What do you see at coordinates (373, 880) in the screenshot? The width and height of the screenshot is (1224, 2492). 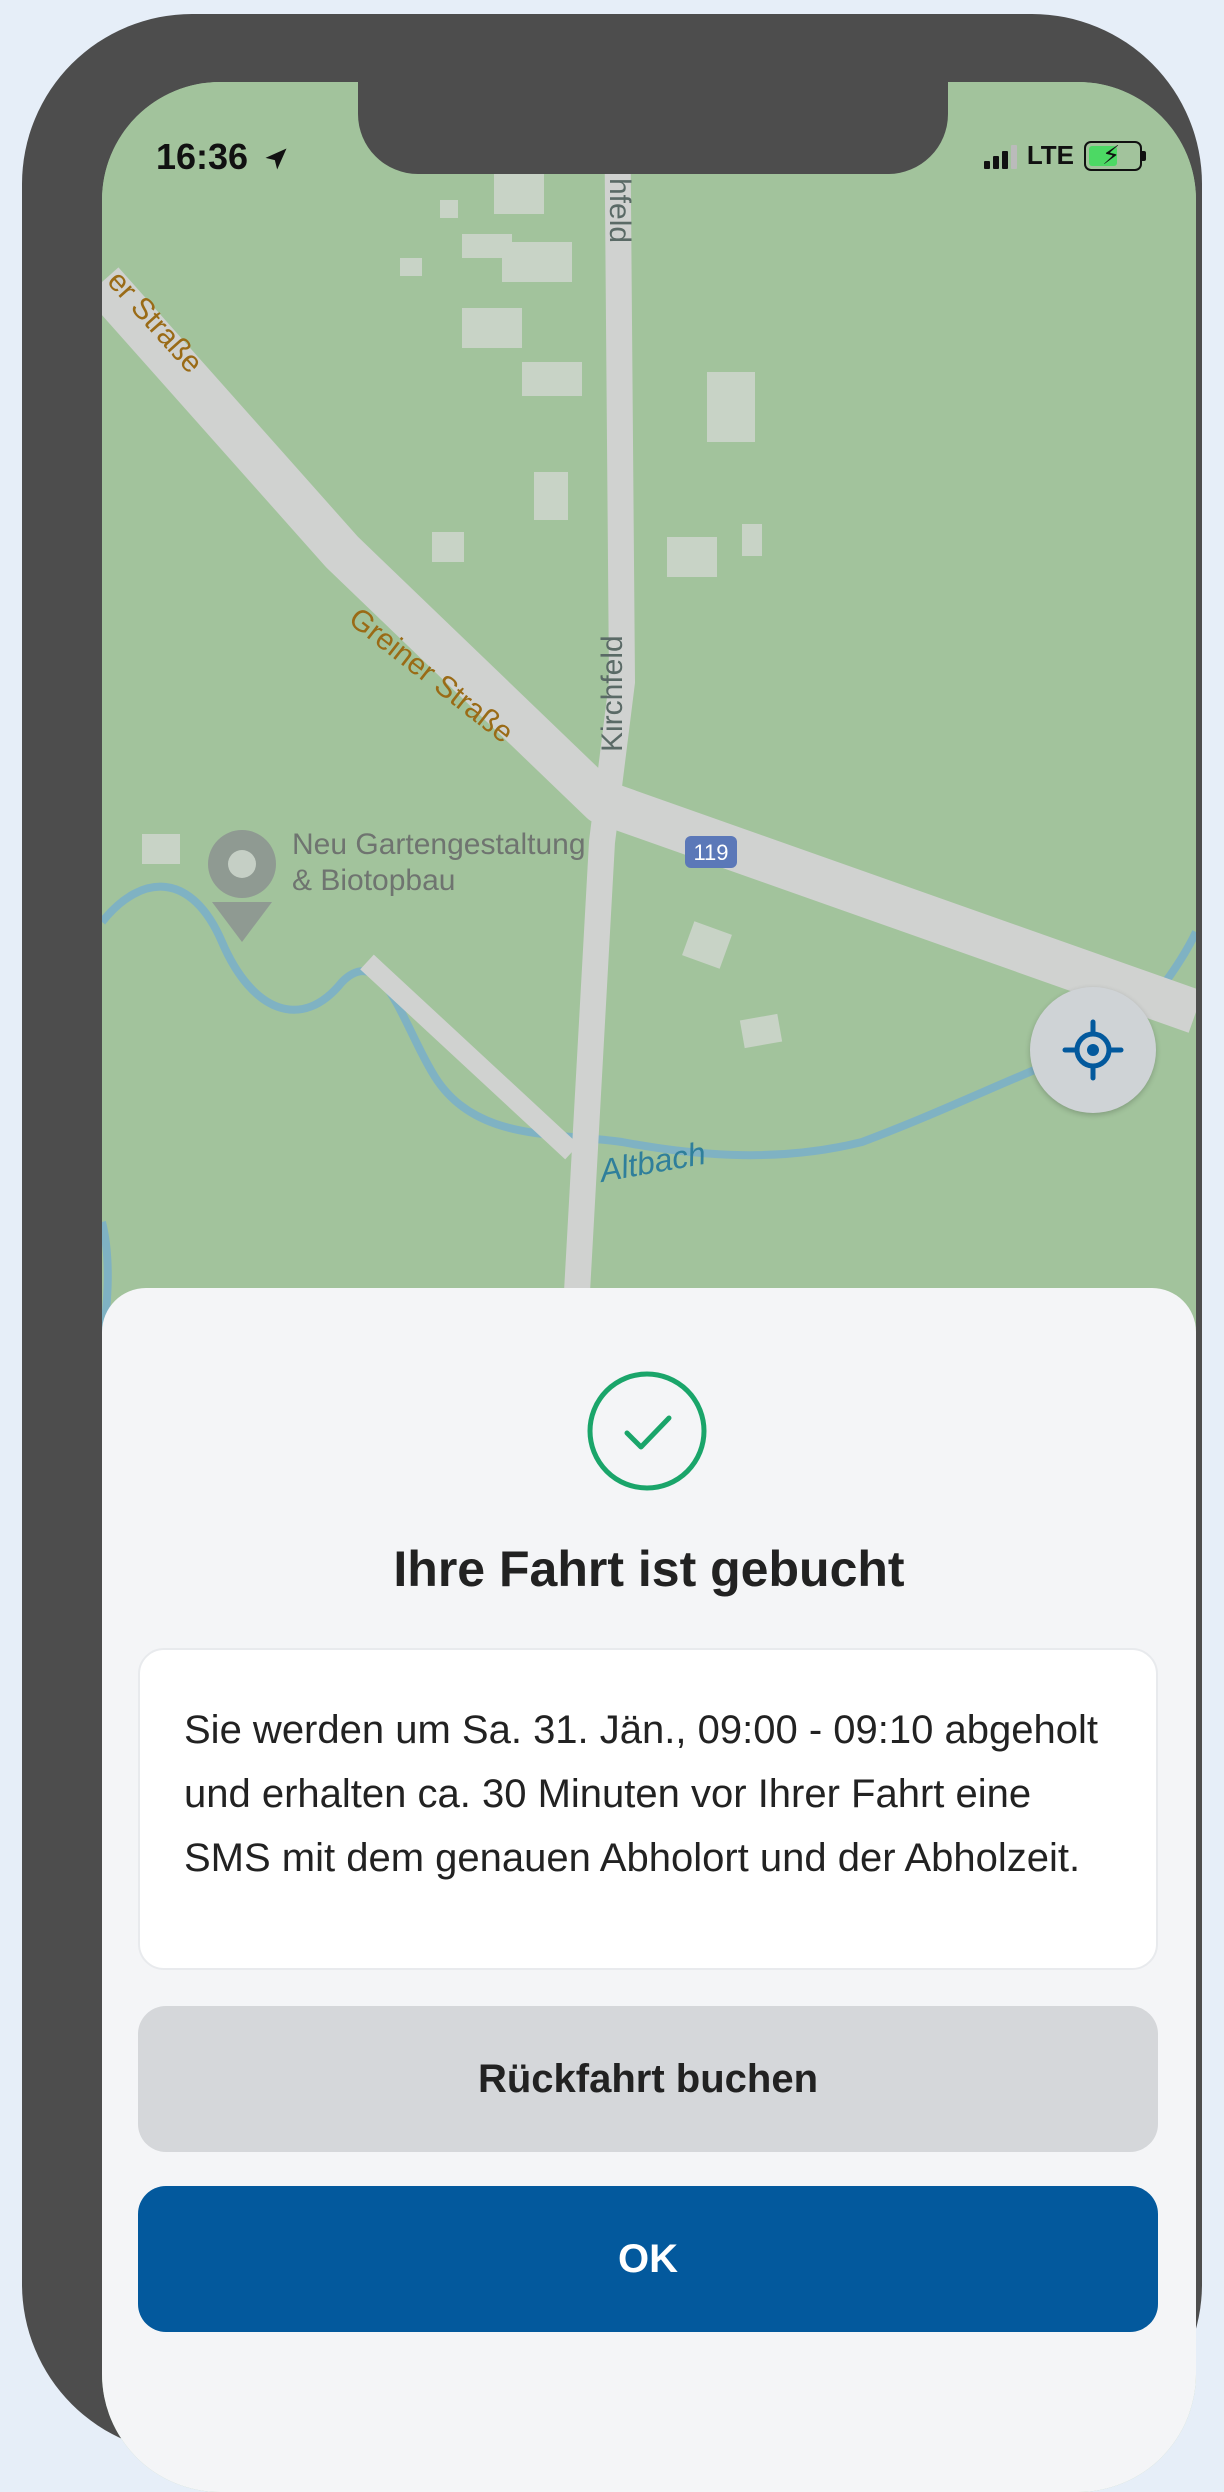 I see `map-label-poi-2: & Biotopbau` at bounding box center [373, 880].